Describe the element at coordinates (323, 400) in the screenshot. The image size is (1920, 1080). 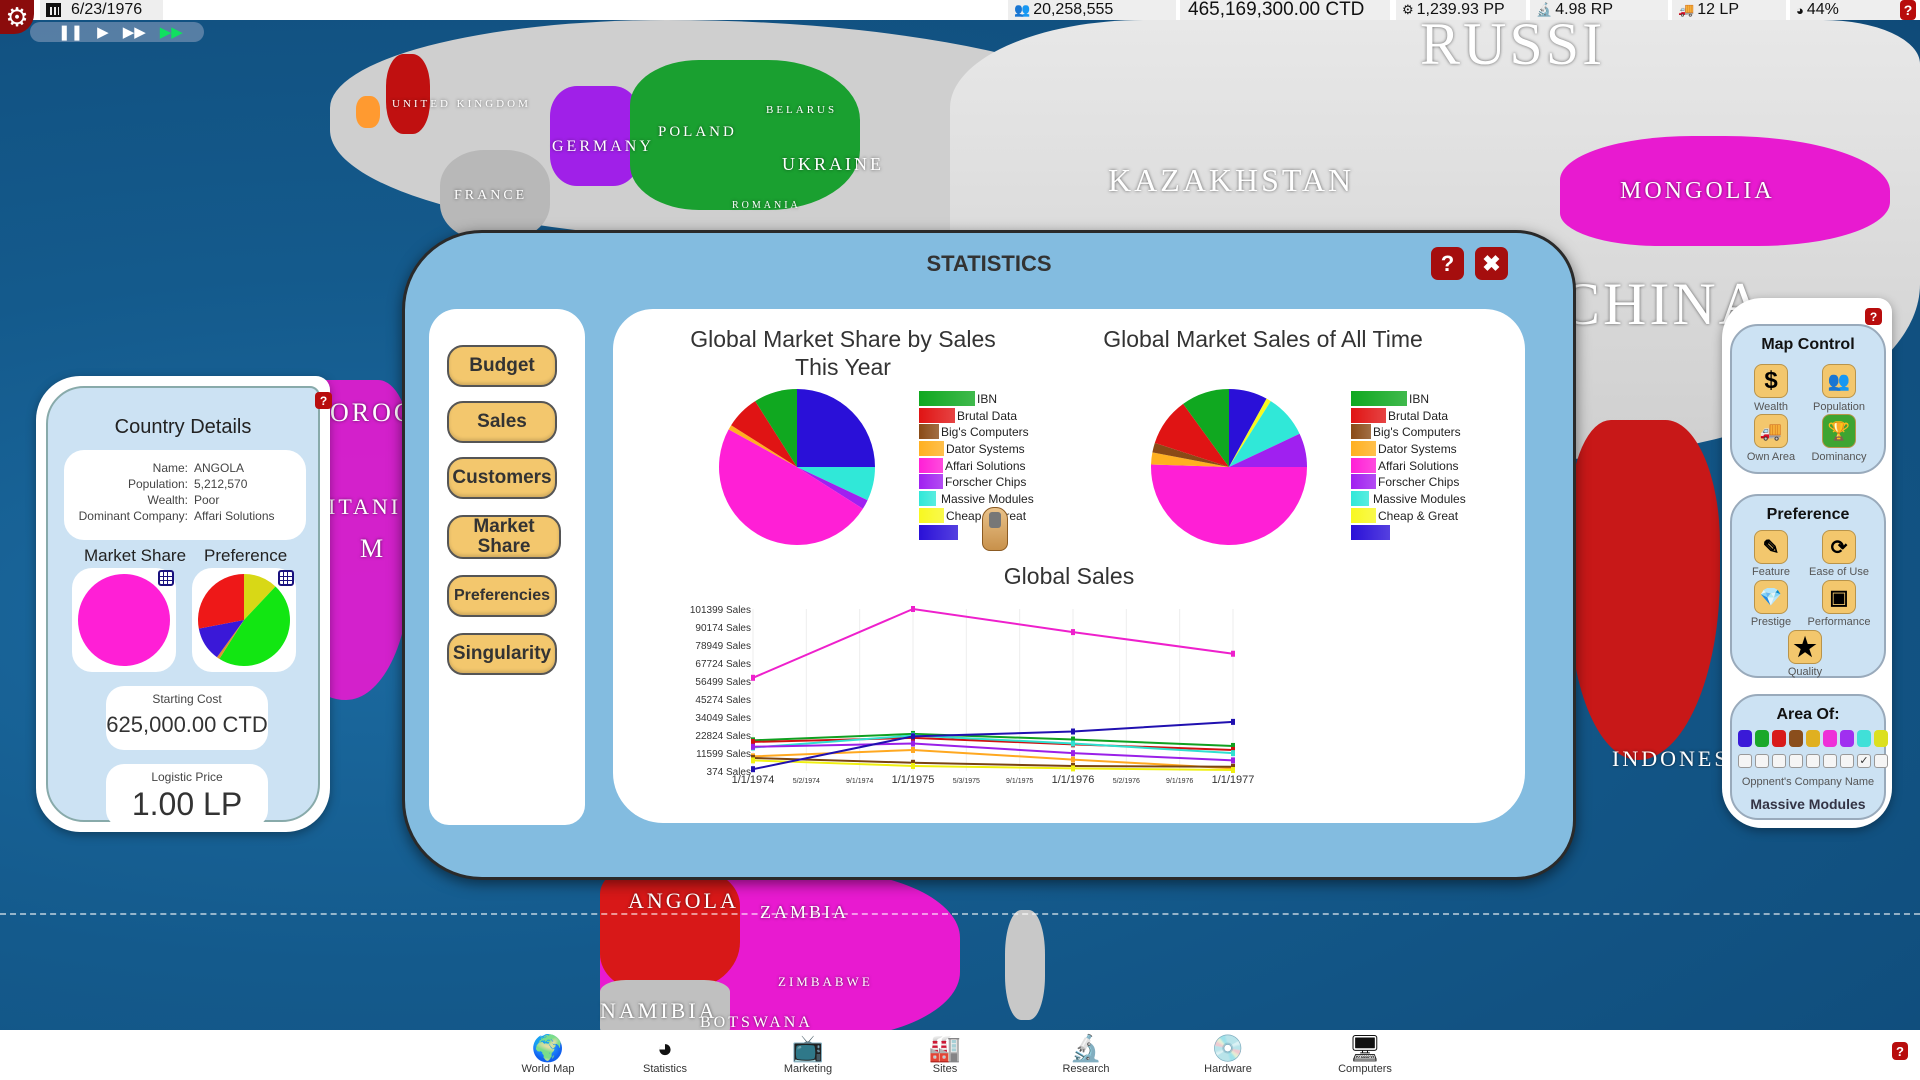
I see `country-help-button: ?` at that location.